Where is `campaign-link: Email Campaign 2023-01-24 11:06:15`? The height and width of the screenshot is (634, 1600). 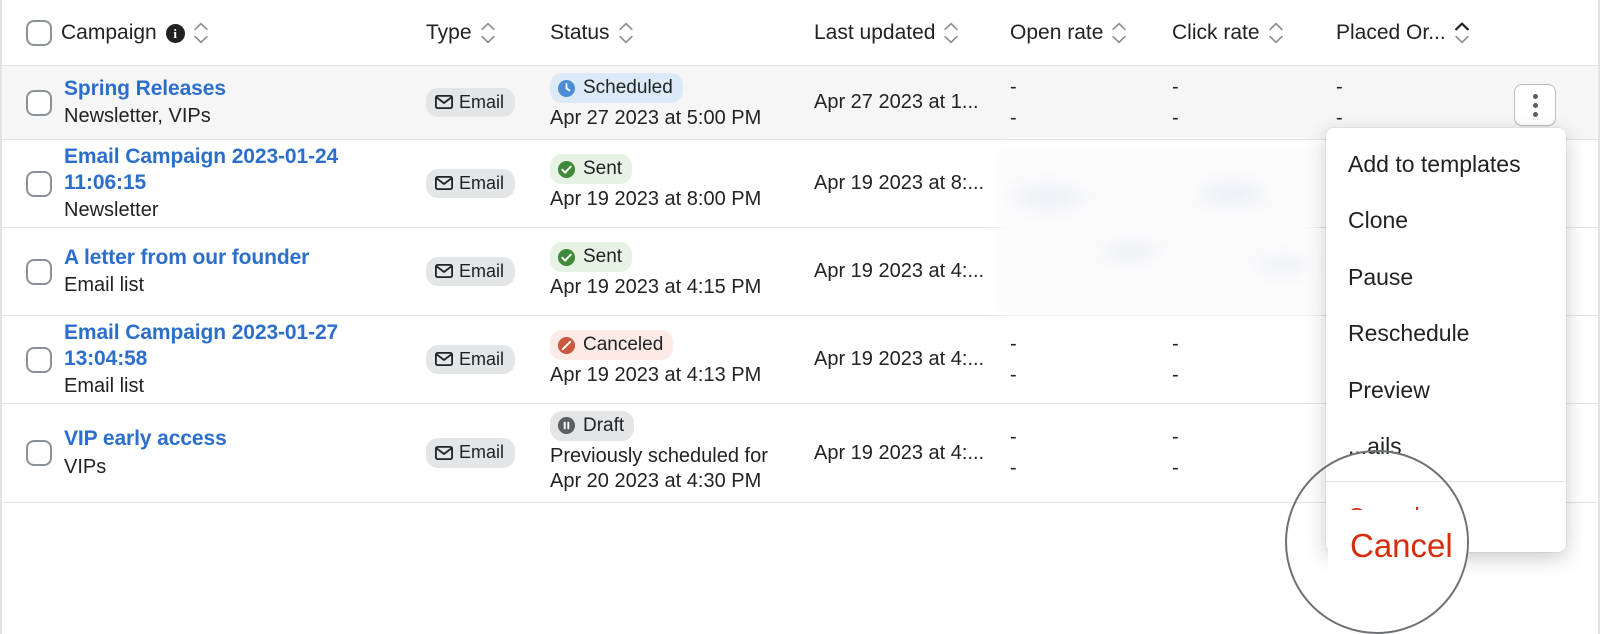
campaign-link: Email Campaign 2023-01-24 11:06:15 is located at coordinates (239, 170).